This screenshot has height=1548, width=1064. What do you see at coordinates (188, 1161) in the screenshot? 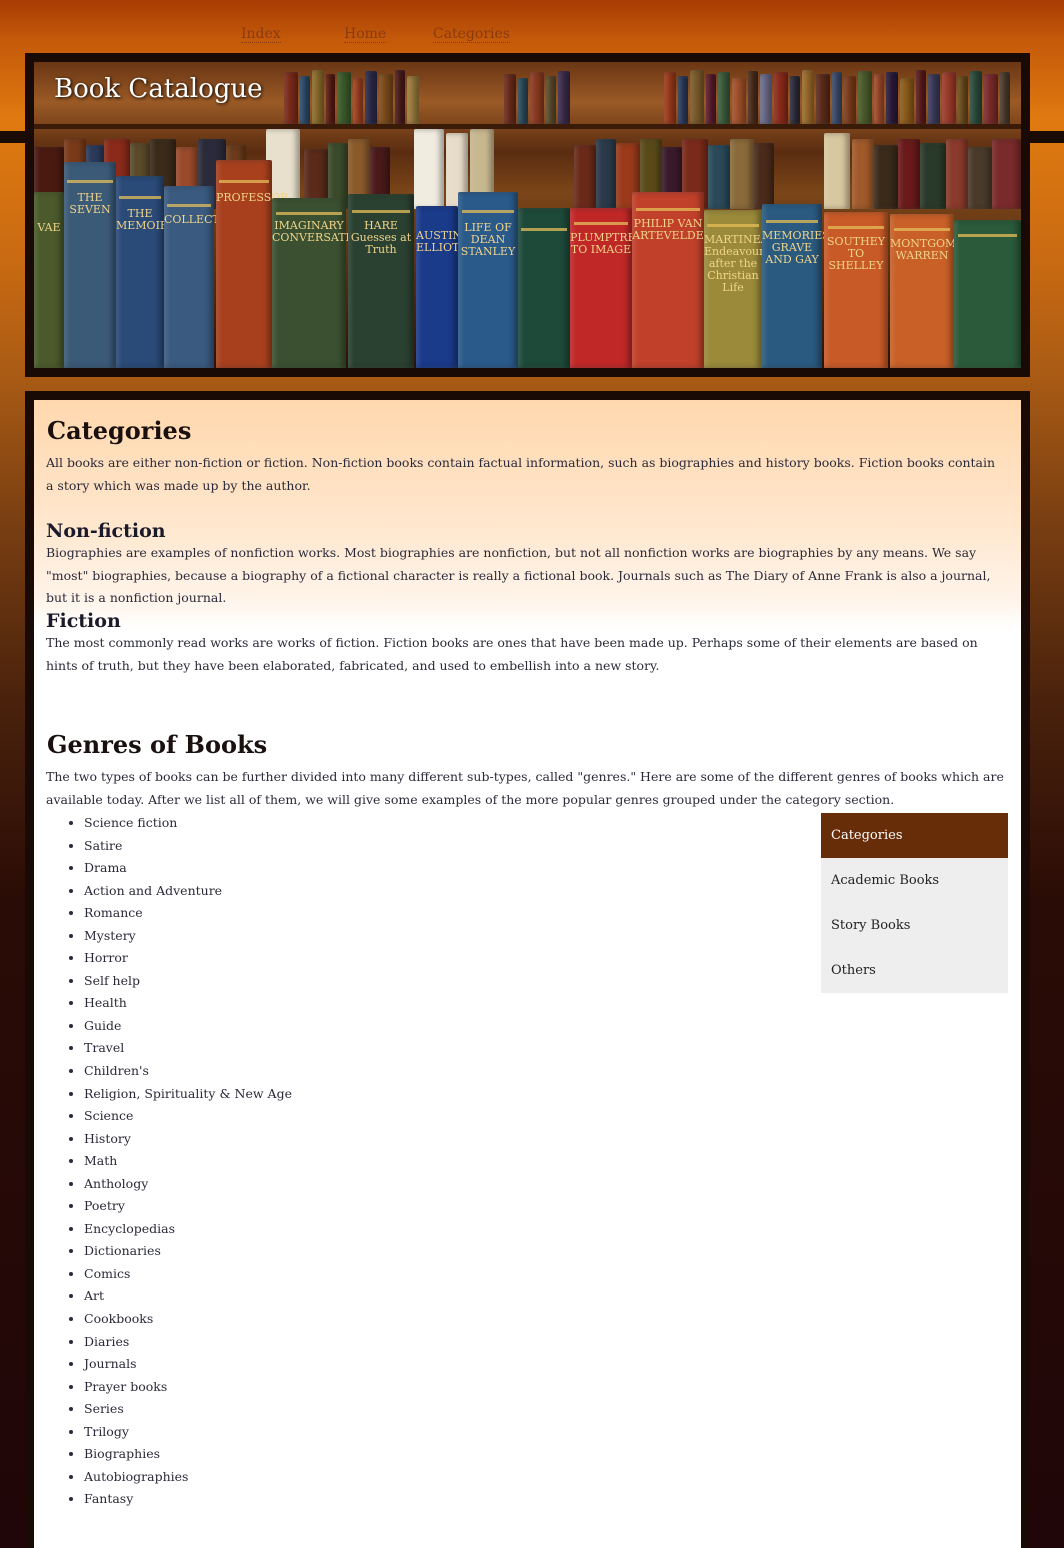
I see `genre-item: Math` at bounding box center [188, 1161].